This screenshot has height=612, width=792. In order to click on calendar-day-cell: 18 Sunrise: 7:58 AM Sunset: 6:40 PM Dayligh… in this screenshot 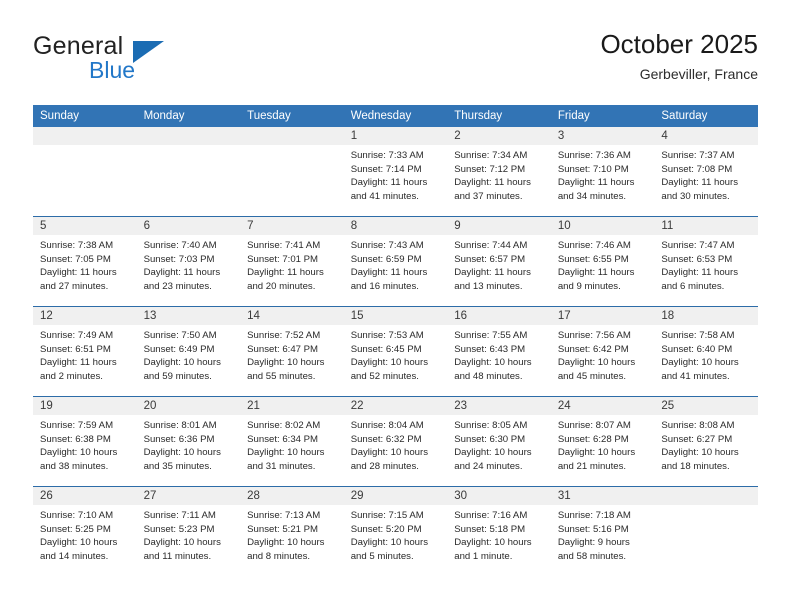, I will do `click(706, 351)`.